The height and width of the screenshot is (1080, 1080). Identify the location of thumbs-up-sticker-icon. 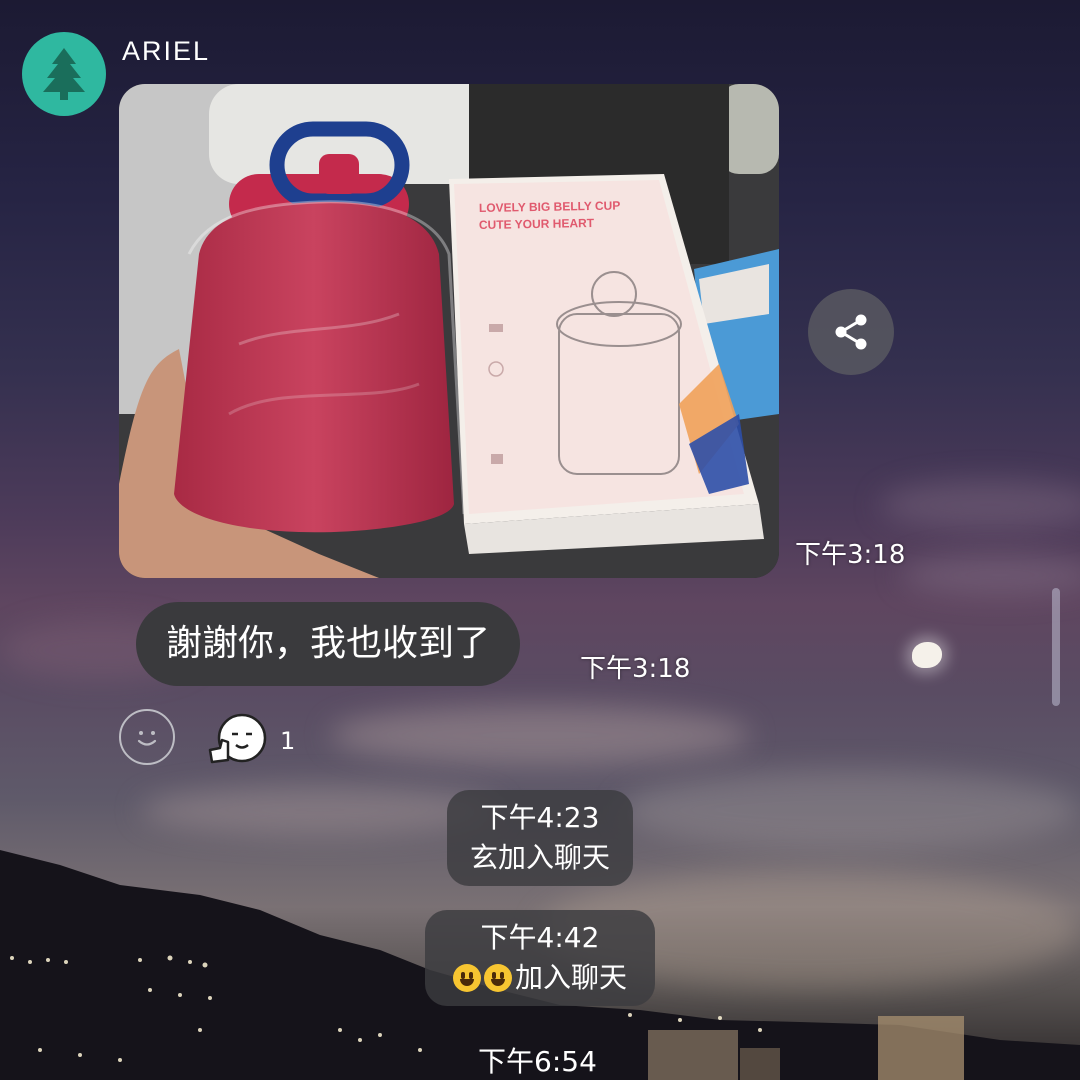
(237, 738).